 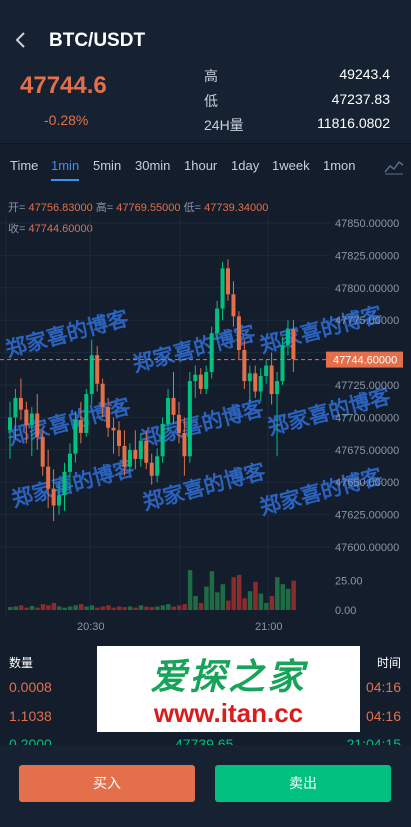 I want to click on trade-time: 21:04:15, so click(x=374, y=740).